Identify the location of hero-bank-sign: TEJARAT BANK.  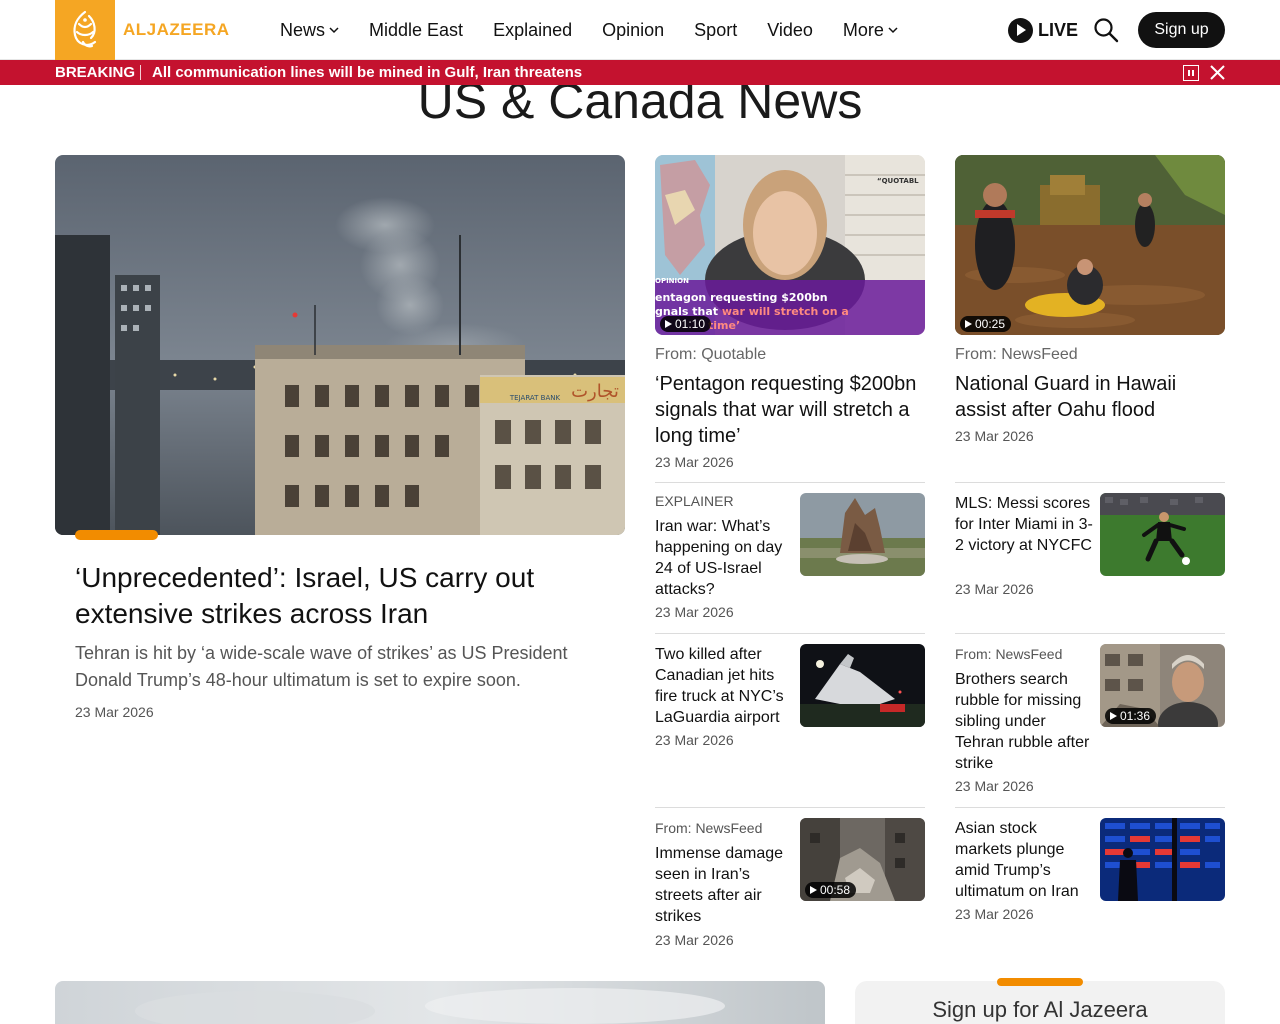
(535, 398).